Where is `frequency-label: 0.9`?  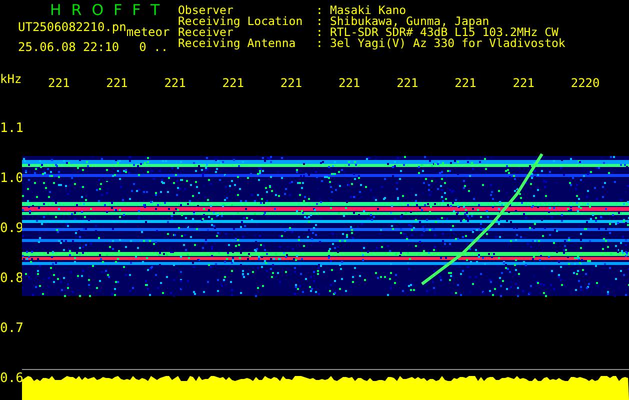 frequency-label: 0.9 is located at coordinates (11, 229).